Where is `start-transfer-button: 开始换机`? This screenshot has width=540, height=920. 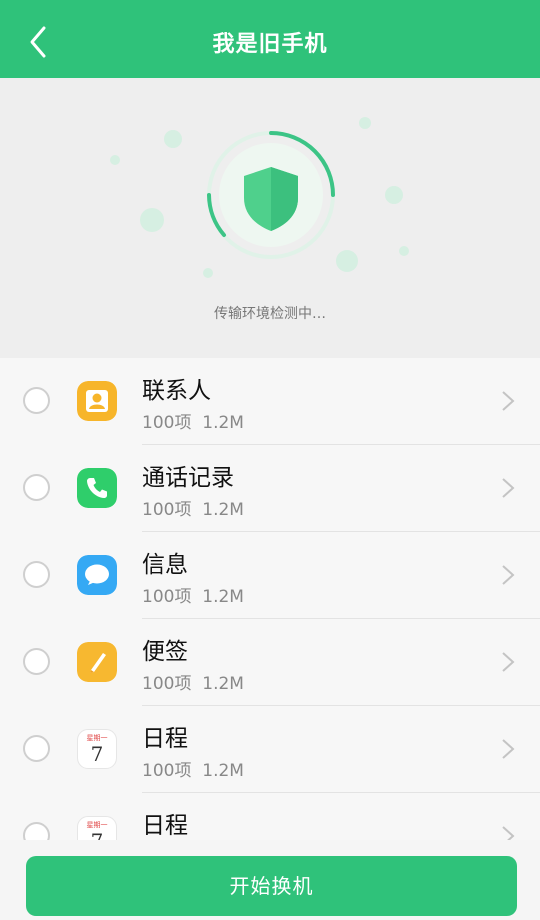 start-transfer-button: 开始换机 is located at coordinates (271, 886).